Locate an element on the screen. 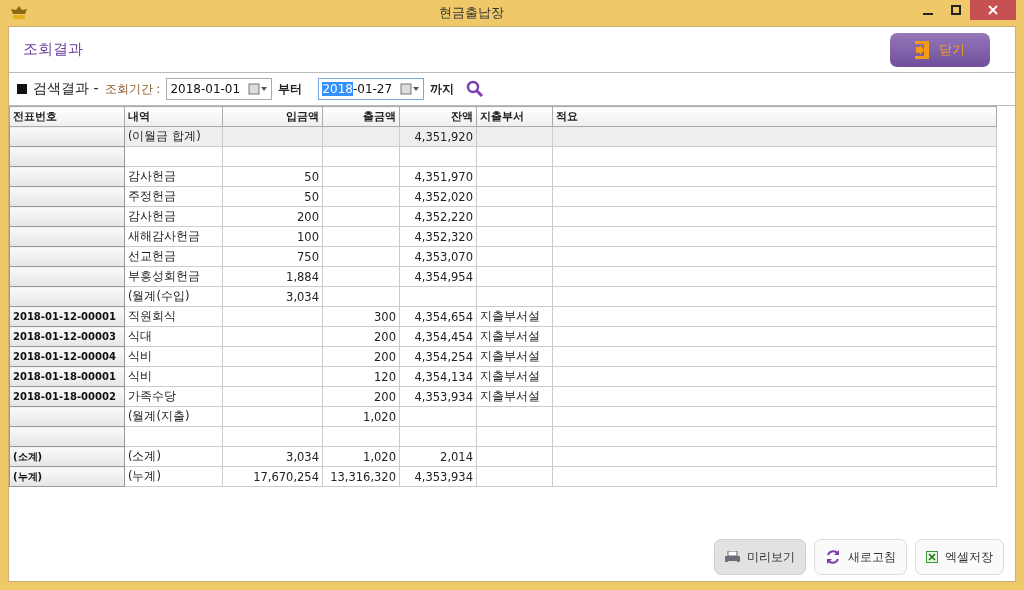 This screenshot has height=590, width=1024. column-header: 지출부서 is located at coordinates (514, 116).